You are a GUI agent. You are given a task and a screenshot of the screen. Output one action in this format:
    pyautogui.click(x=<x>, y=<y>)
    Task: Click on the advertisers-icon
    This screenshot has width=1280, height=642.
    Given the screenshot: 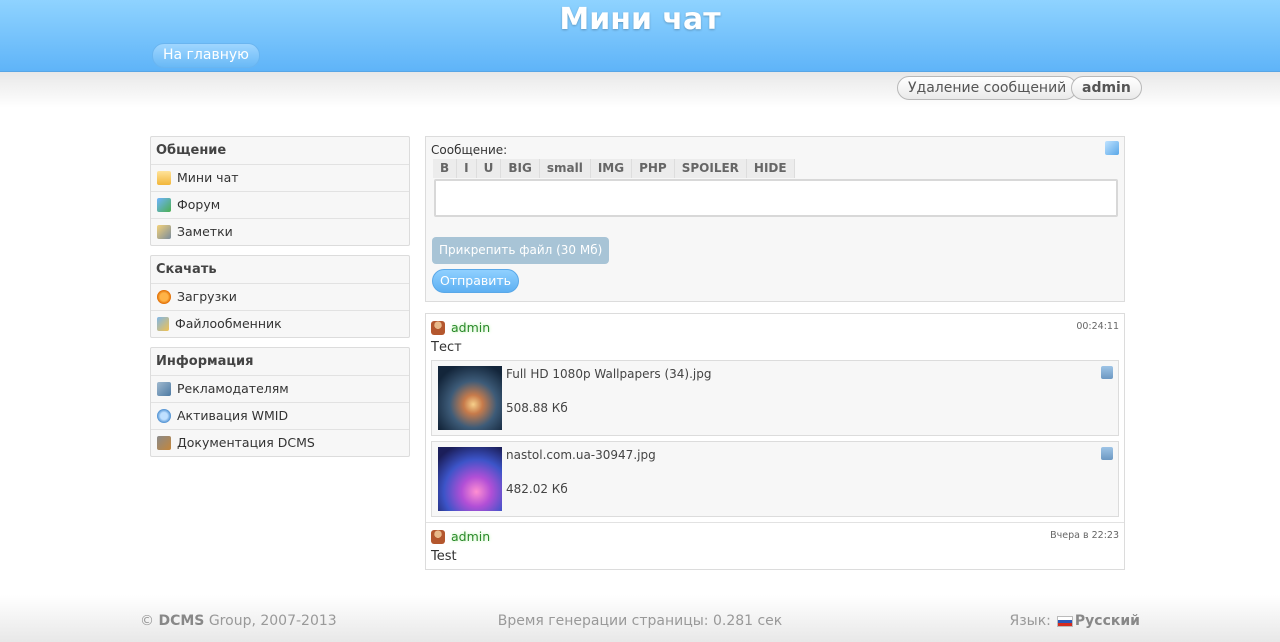 What is the action you would take?
    pyautogui.click(x=164, y=389)
    